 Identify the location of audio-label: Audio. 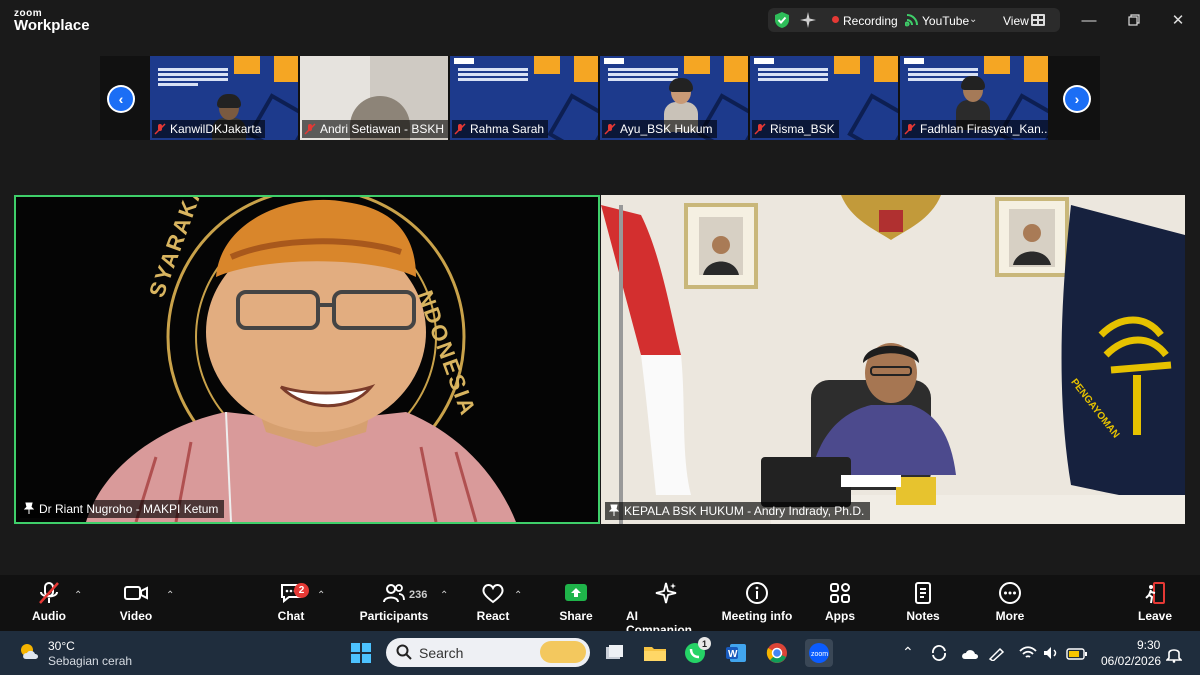
(49, 616).